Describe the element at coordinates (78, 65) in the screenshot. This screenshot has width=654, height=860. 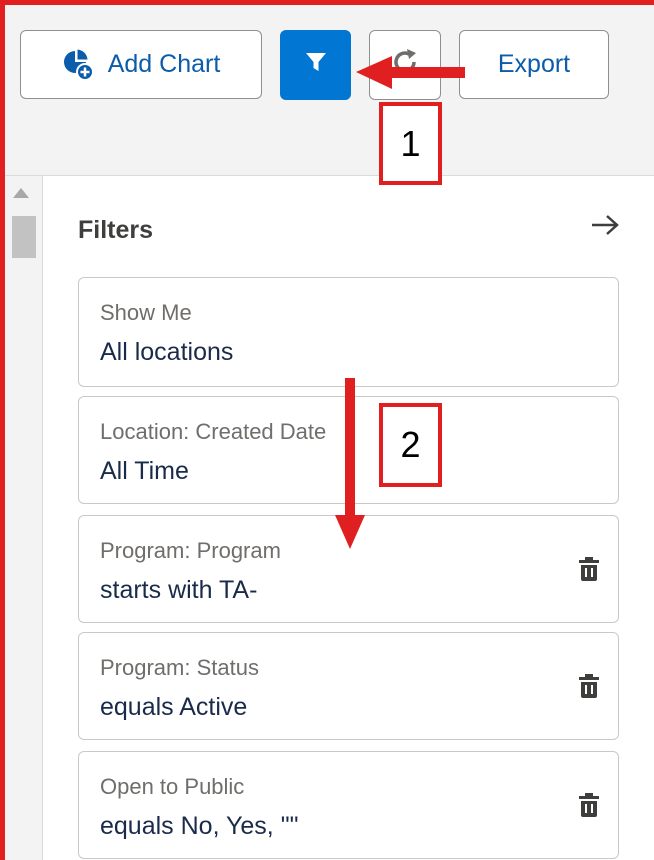
I see `add-chart-icon` at that location.